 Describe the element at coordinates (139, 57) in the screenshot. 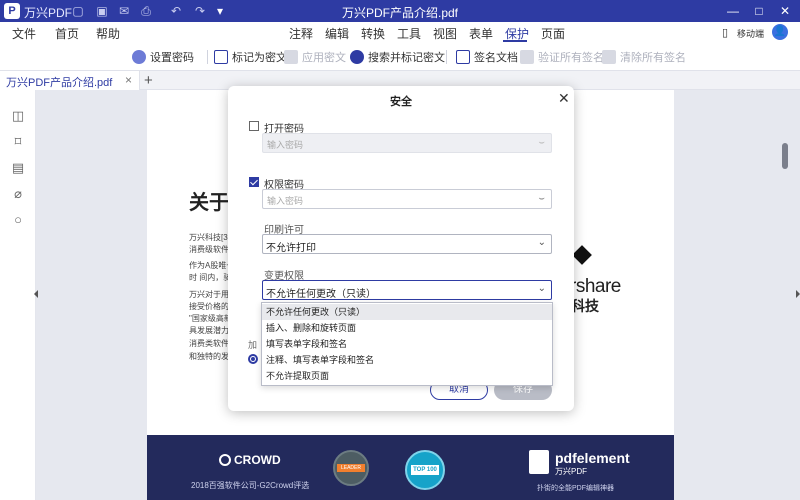

I see `lock-icon` at that location.